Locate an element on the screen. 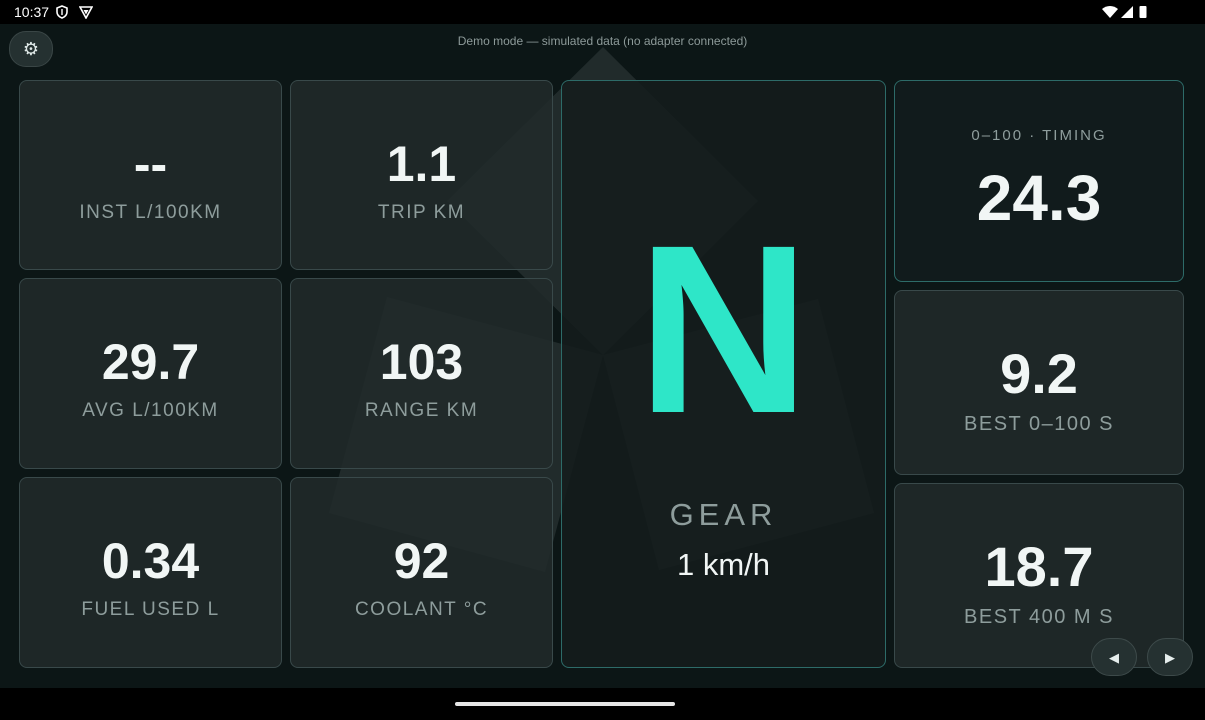  status-bar: 10:37 is located at coordinates (602, 12).